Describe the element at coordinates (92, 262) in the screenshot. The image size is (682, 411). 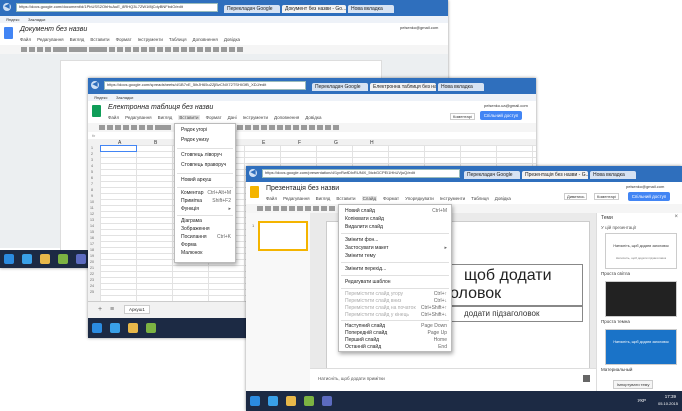
I see `row-header: 20` at that location.